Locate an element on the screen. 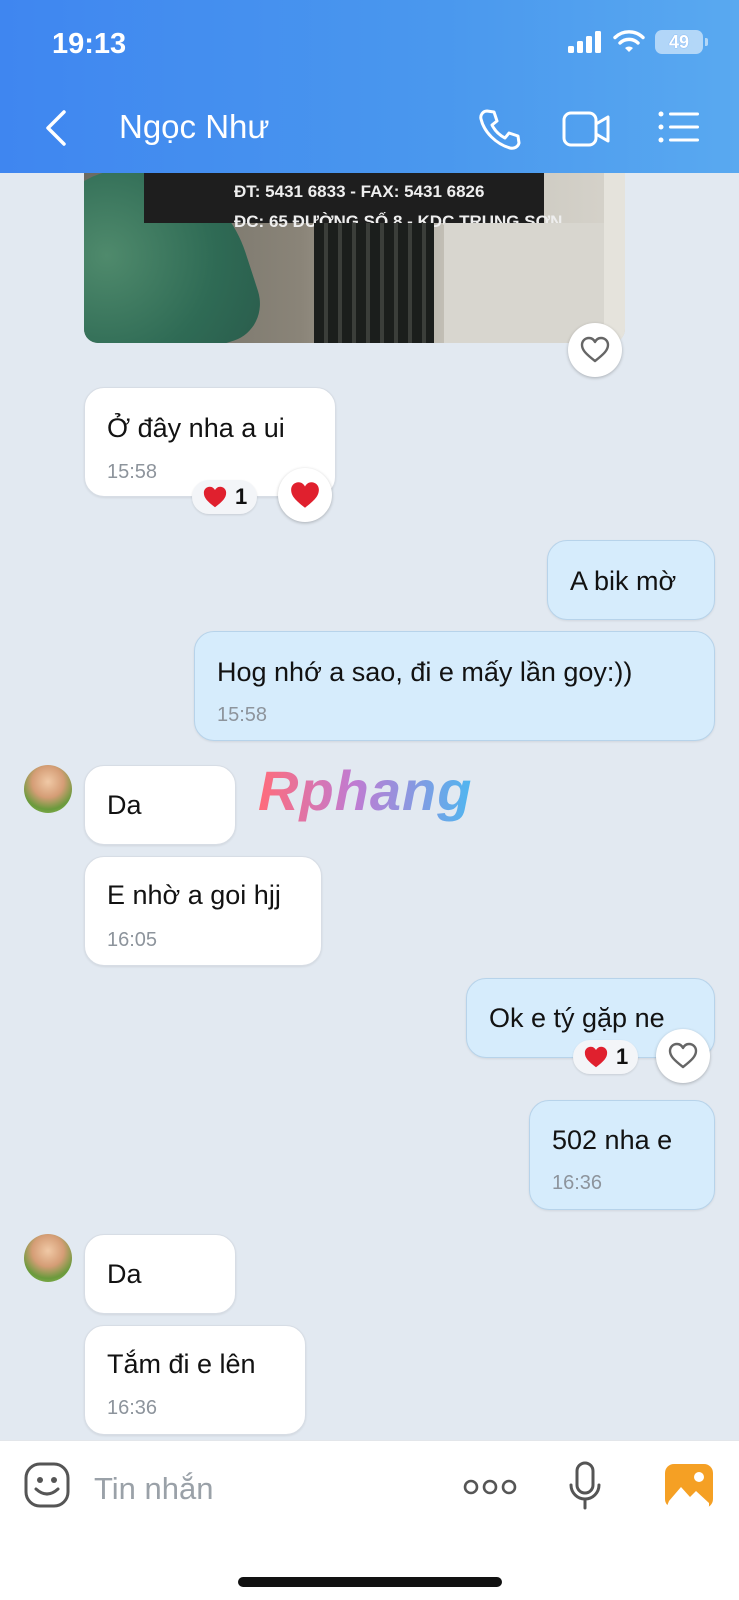 Image resolution: width=739 pixels, height=1600 pixels. message-text: 502 nha e is located at coordinates (612, 1140).